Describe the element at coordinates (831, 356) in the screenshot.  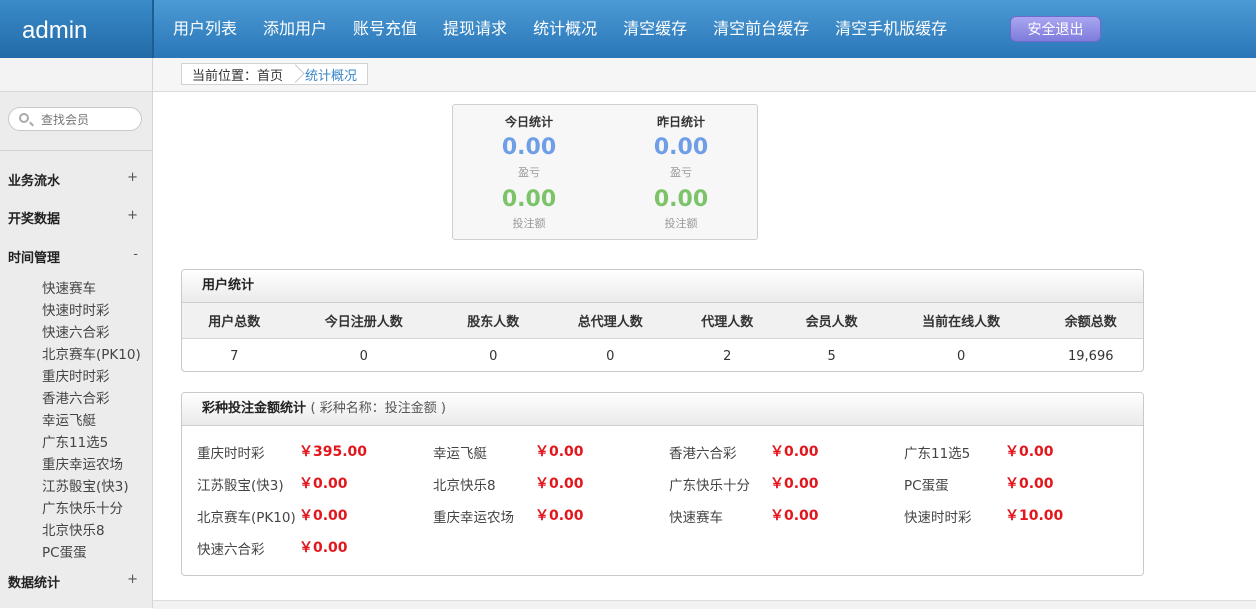
I see `cell-members: 5` at that location.